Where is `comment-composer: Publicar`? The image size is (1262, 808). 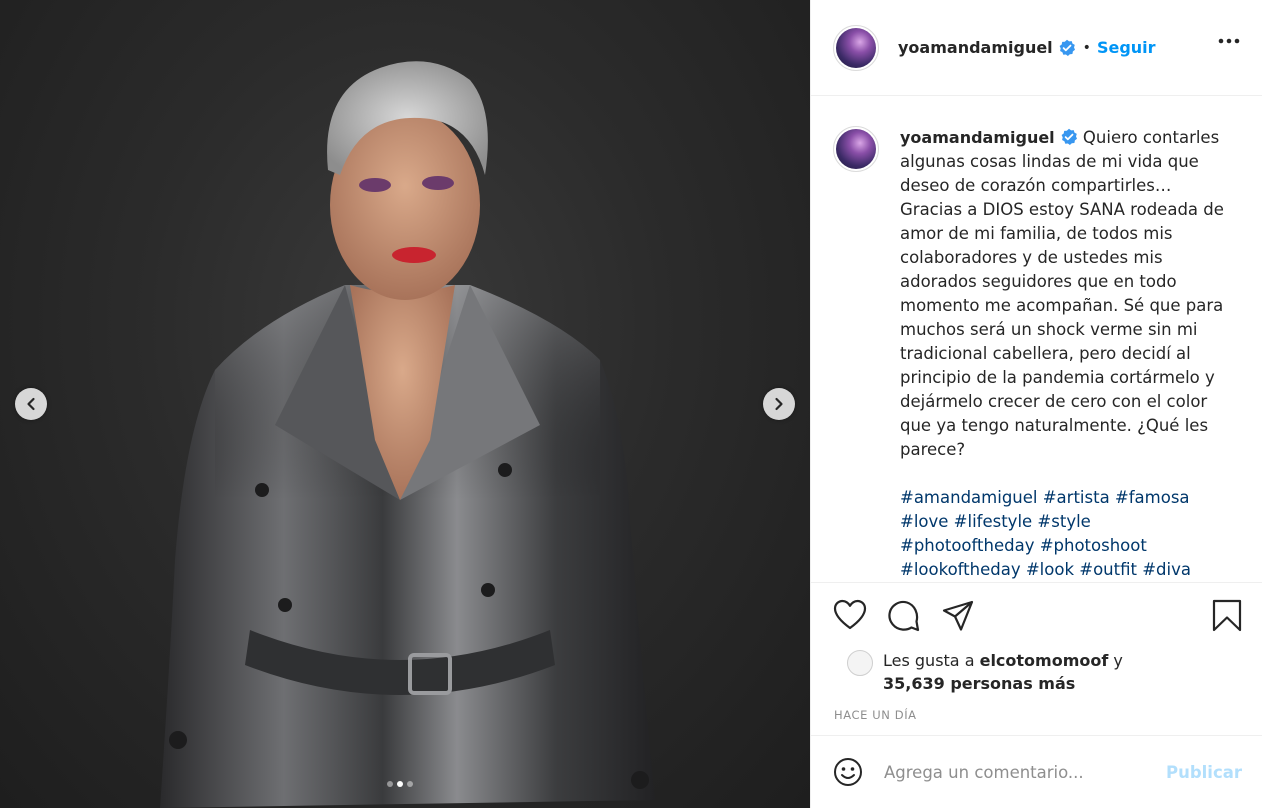 comment-composer: Publicar is located at coordinates (1036, 772).